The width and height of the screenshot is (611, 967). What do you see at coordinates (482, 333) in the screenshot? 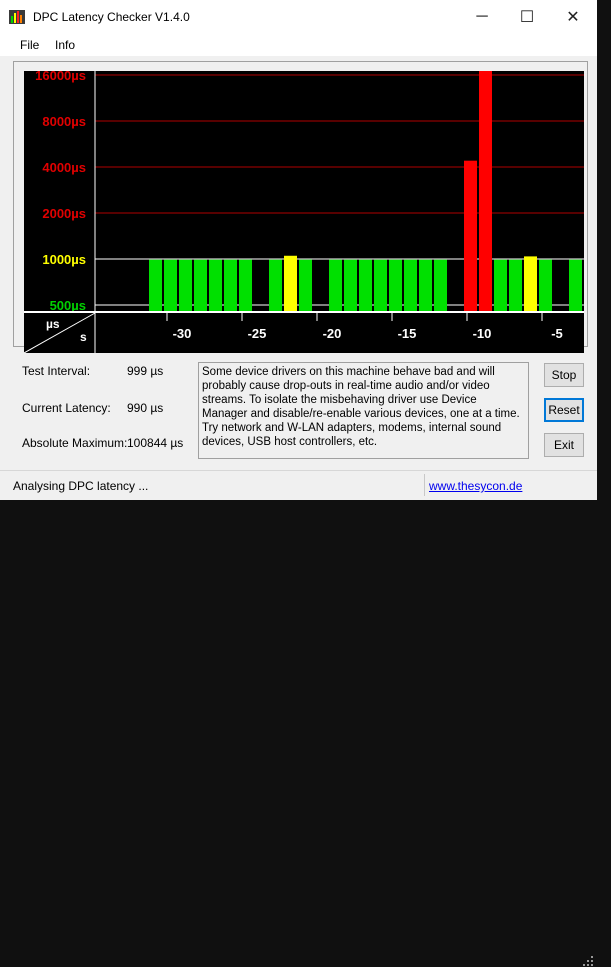
I see `x-tick-label: -10` at bounding box center [482, 333].